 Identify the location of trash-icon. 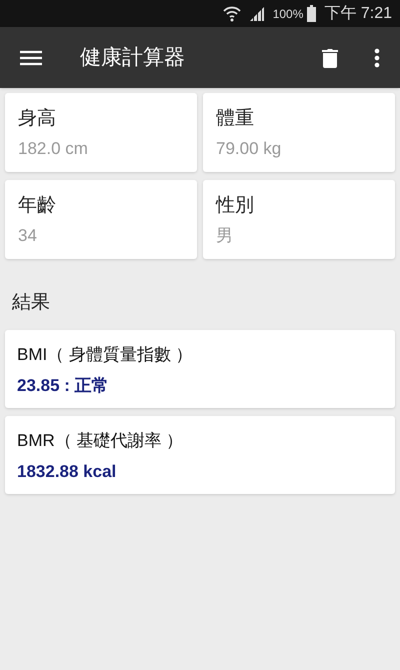
(330, 58).